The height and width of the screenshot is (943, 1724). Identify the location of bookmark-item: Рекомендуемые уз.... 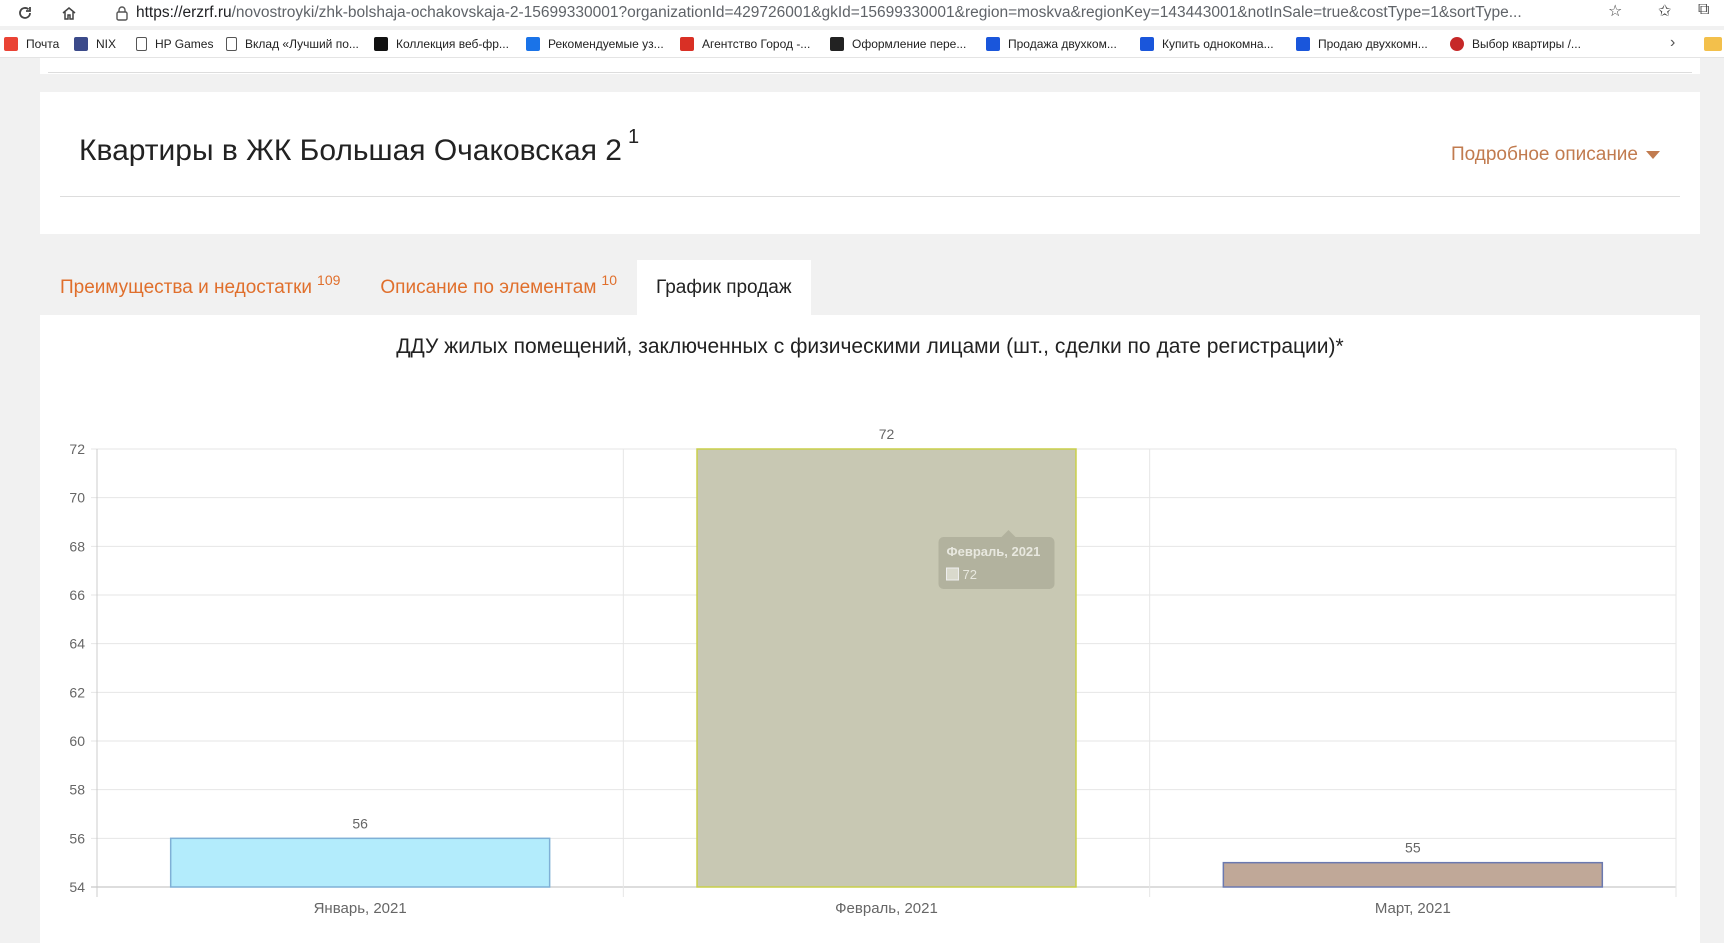
(595, 44).